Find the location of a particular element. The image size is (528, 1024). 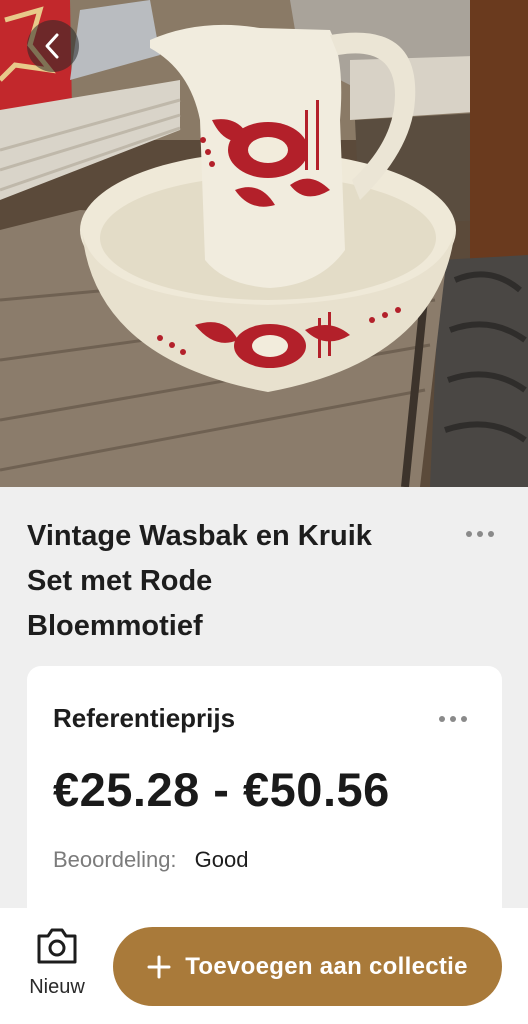

new-label: Nieuw is located at coordinates (57, 987).